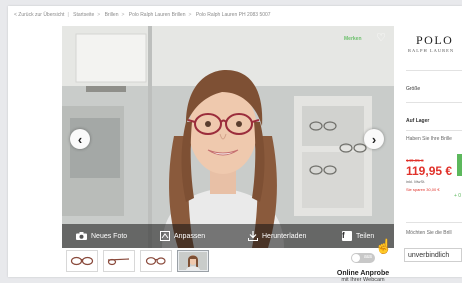 This screenshot has height=283, width=462. Describe the element at coordinates (190, 236) in the screenshot. I see `adjust-label: Anpassen` at that location.